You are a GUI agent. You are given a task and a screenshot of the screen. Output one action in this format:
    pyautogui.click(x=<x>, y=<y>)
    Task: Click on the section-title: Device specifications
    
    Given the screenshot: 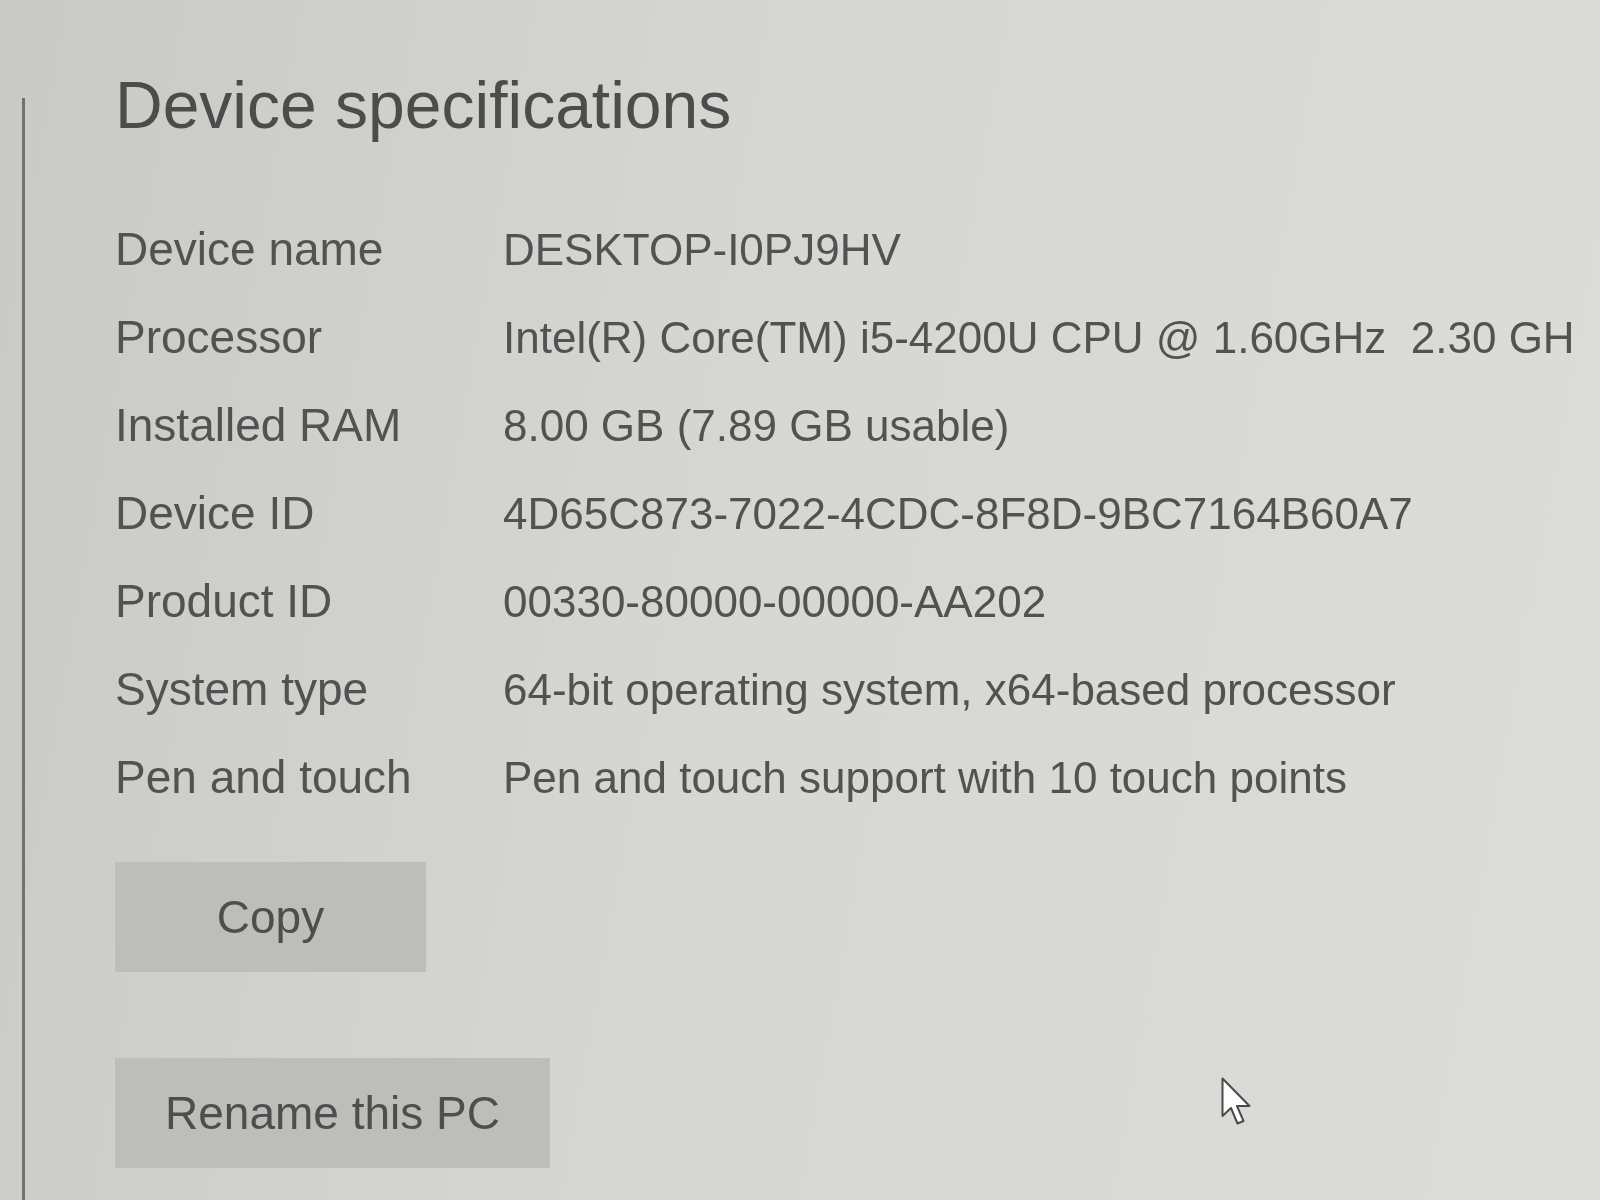 What is the action you would take?
    pyautogui.click(x=424, y=105)
    